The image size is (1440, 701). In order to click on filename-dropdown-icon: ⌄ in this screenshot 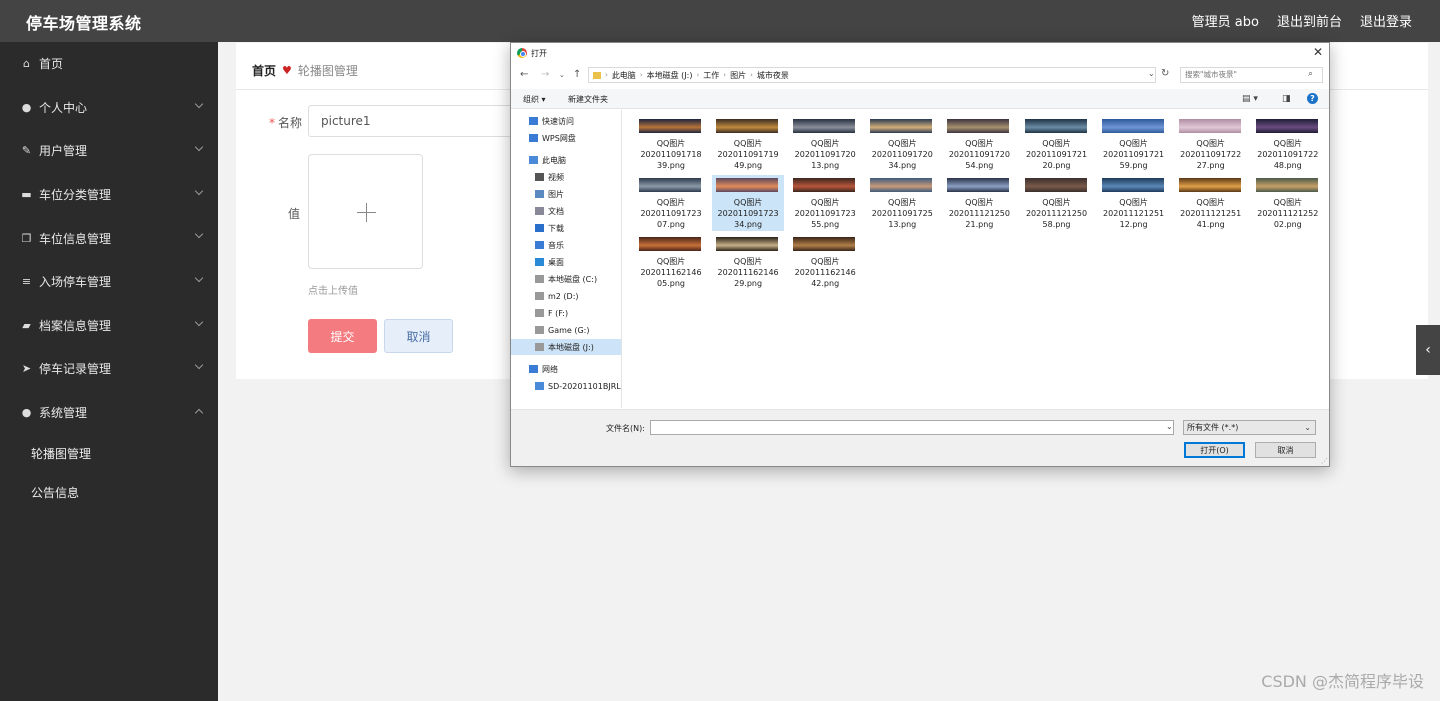, I will do `click(1169, 426)`.